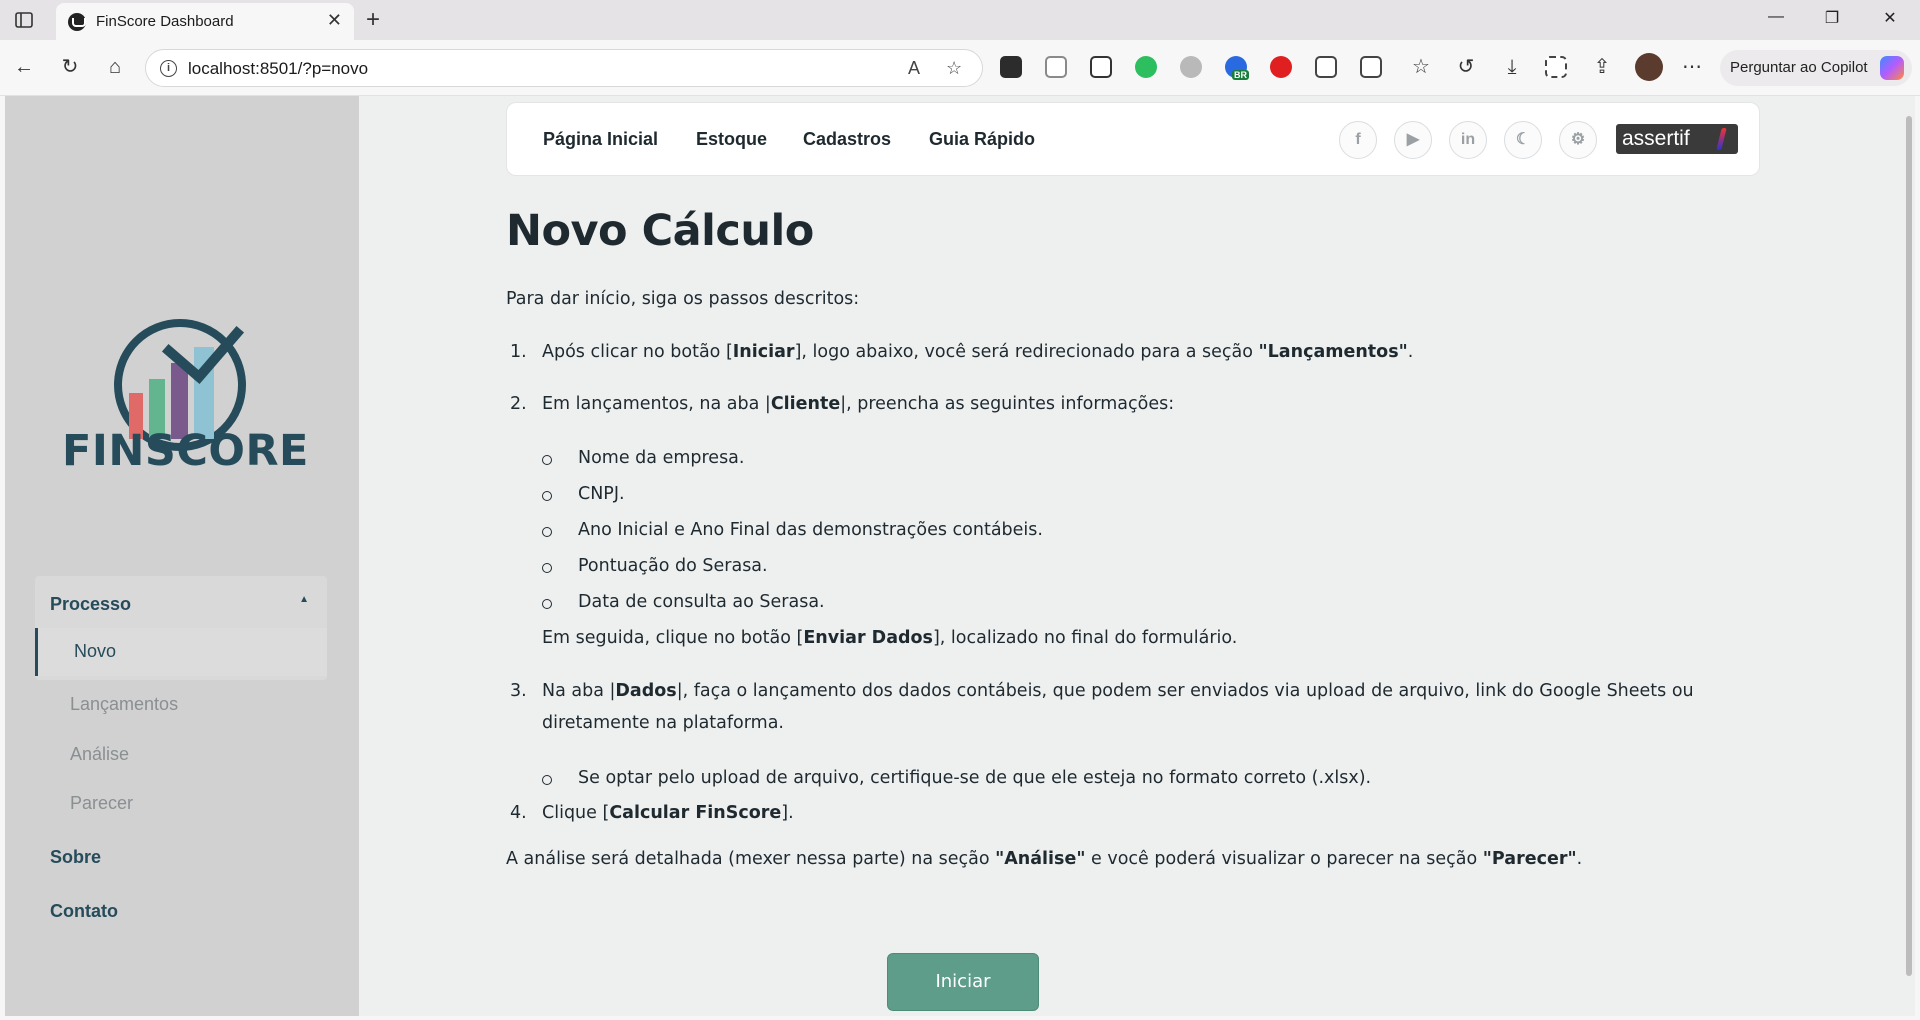 The height and width of the screenshot is (1020, 1920). Describe the element at coordinates (1799, 67) in the screenshot. I see `copilot-label: Perguntar ao Copilot` at that location.